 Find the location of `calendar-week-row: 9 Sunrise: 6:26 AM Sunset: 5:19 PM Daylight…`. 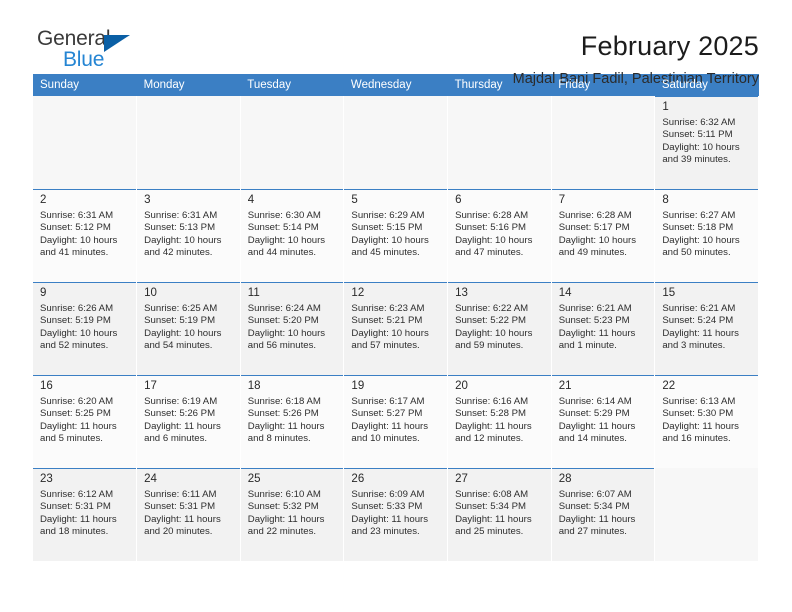

calendar-week-row: 9 Sunrise: 6:26 AM Sunset: 5:19 PM Daylight… is located at coordinates (396, 328).